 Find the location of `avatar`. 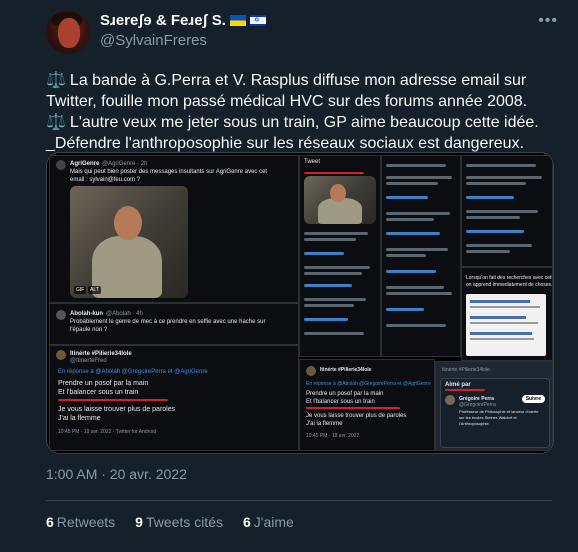

avatar is located at coordinates (68, 32).